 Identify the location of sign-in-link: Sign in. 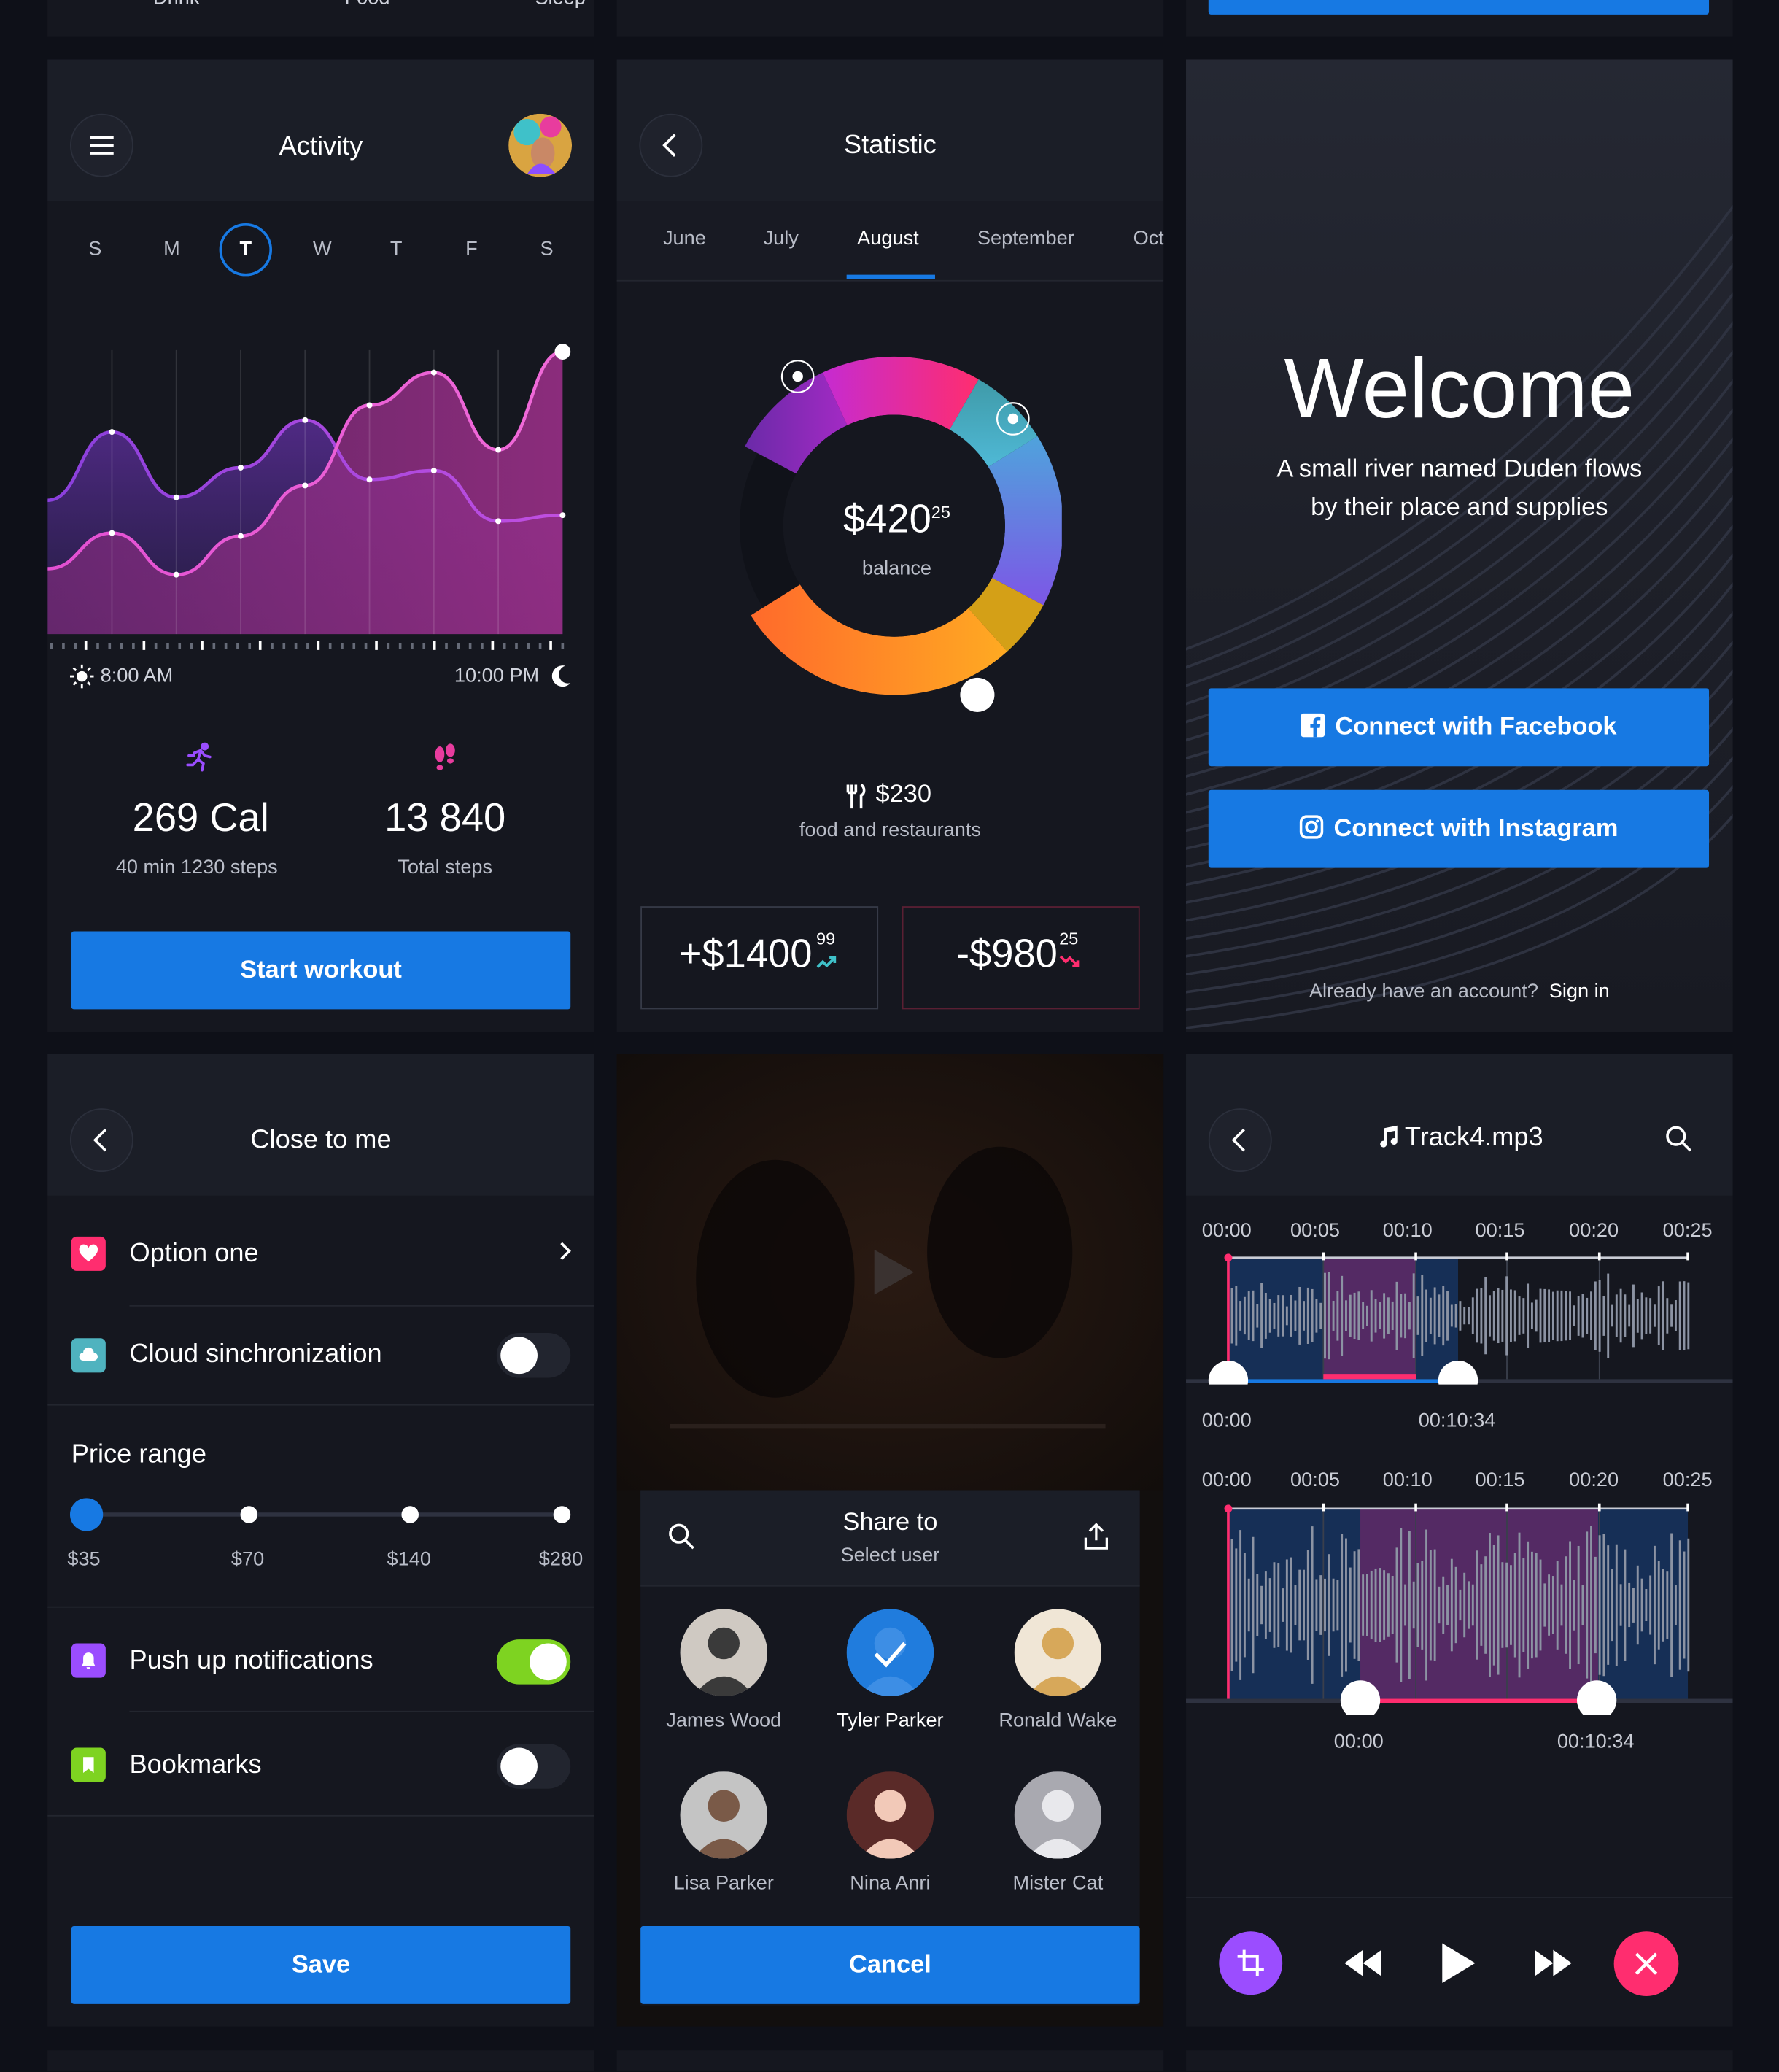
(1579, 992).